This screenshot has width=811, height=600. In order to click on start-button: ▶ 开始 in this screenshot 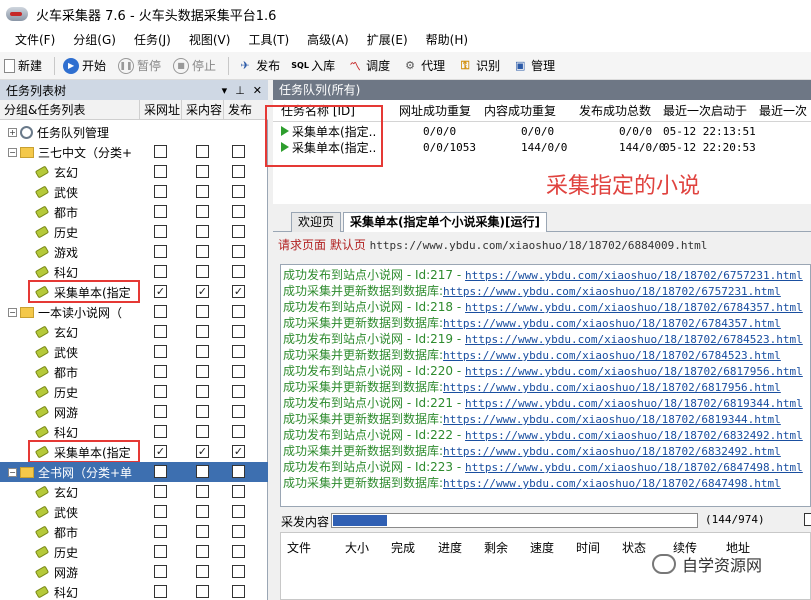, I will do `click(84, 66)`.